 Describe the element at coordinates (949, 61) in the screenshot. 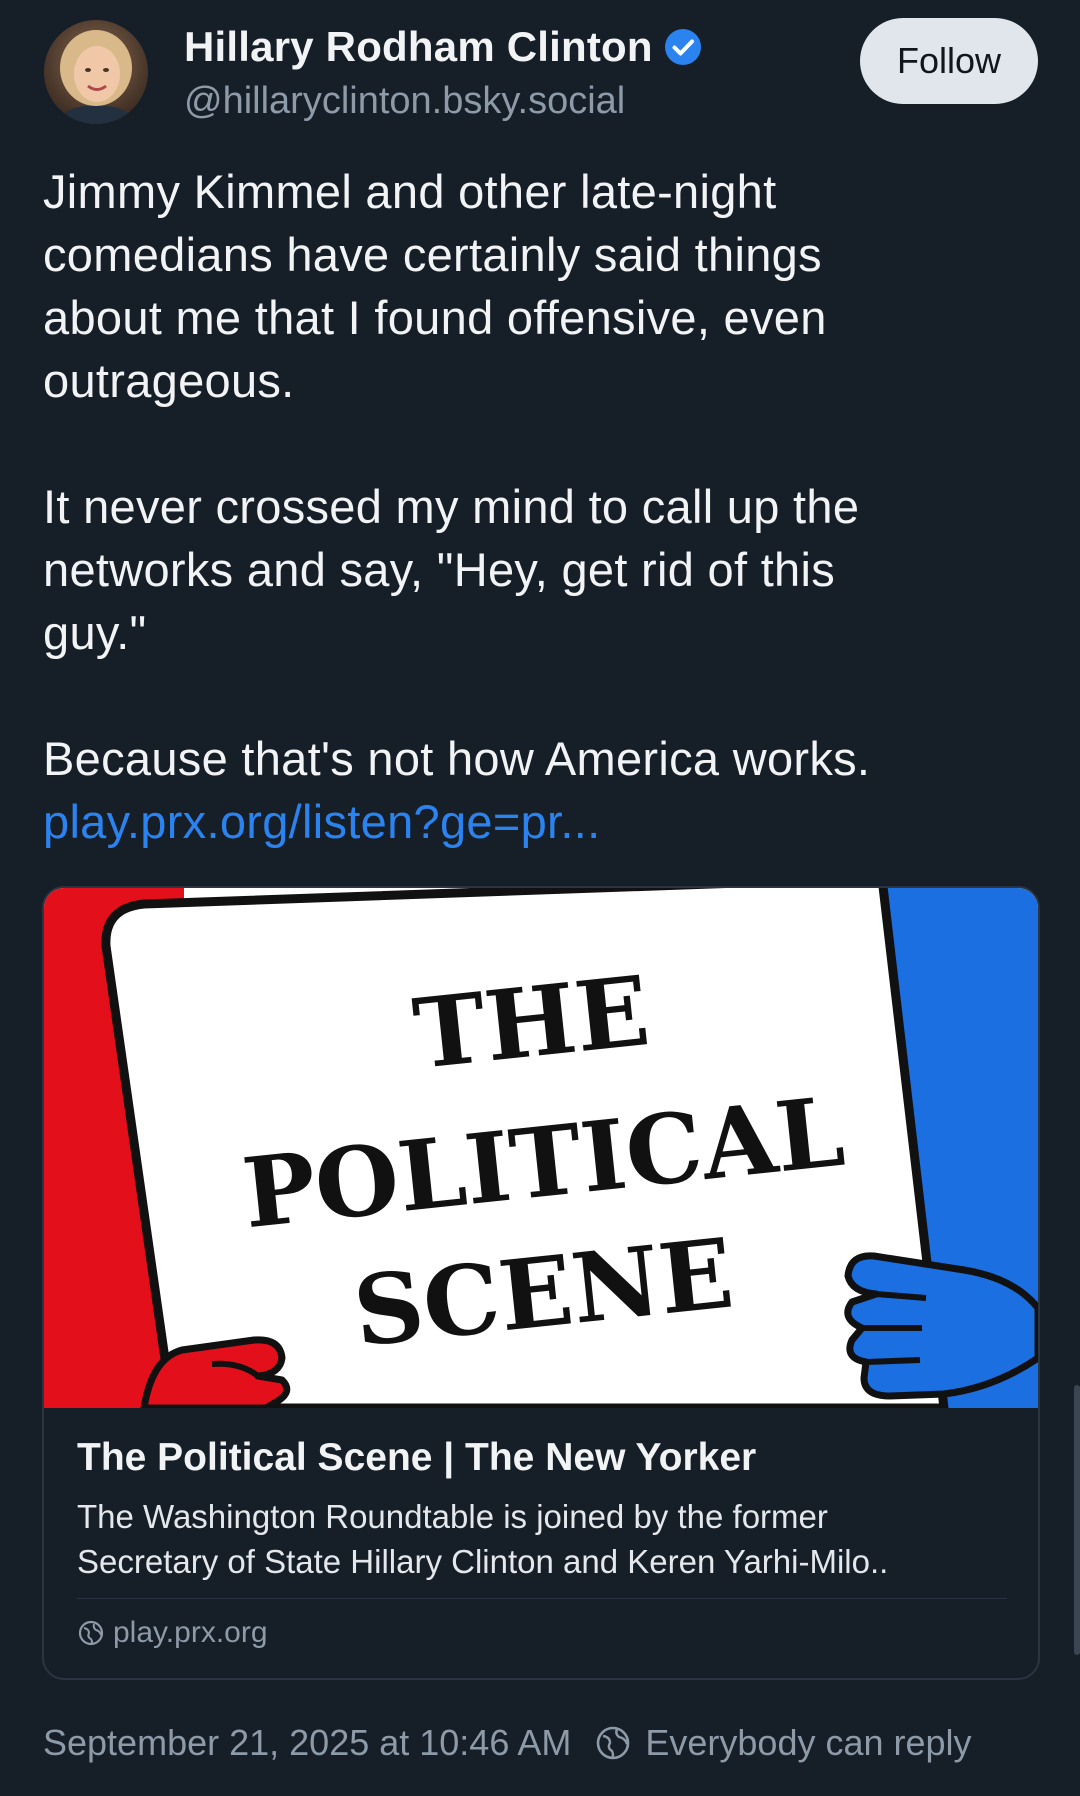

I see `follow-button: Follow` at that location.